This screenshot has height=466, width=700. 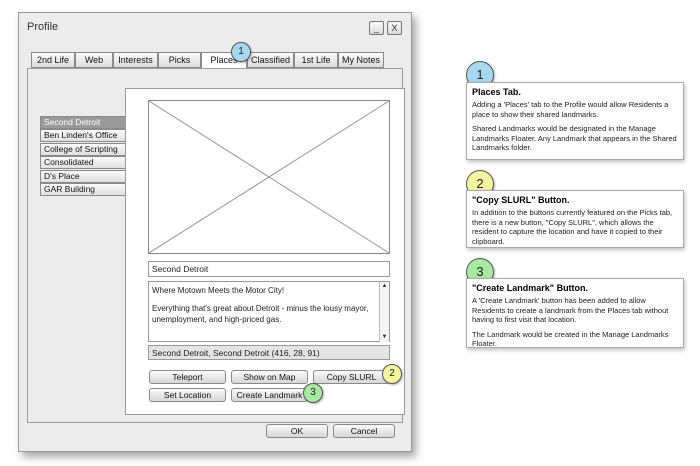 What do you see at coordinates (179, 60) in the screenshot?
I see `tab-picks: Picks` at bounding box center [179, 60].